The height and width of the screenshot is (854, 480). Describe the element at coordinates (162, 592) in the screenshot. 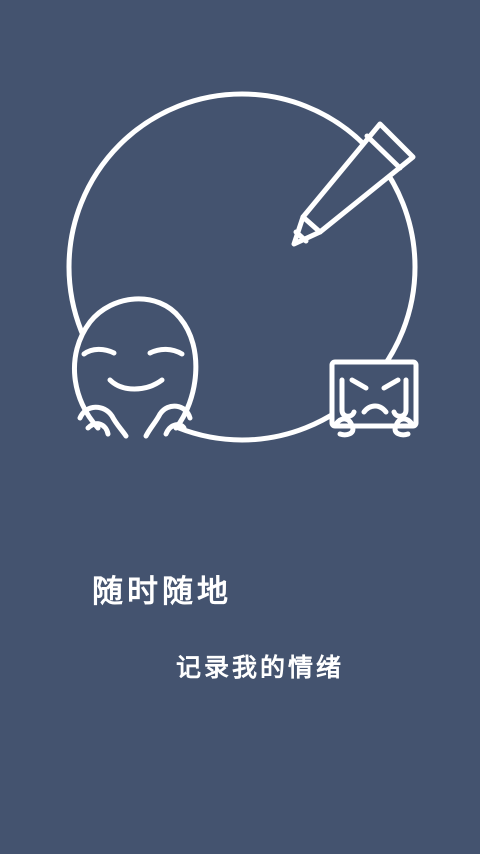

I see `tagline-primary: 随时随地` at that location.